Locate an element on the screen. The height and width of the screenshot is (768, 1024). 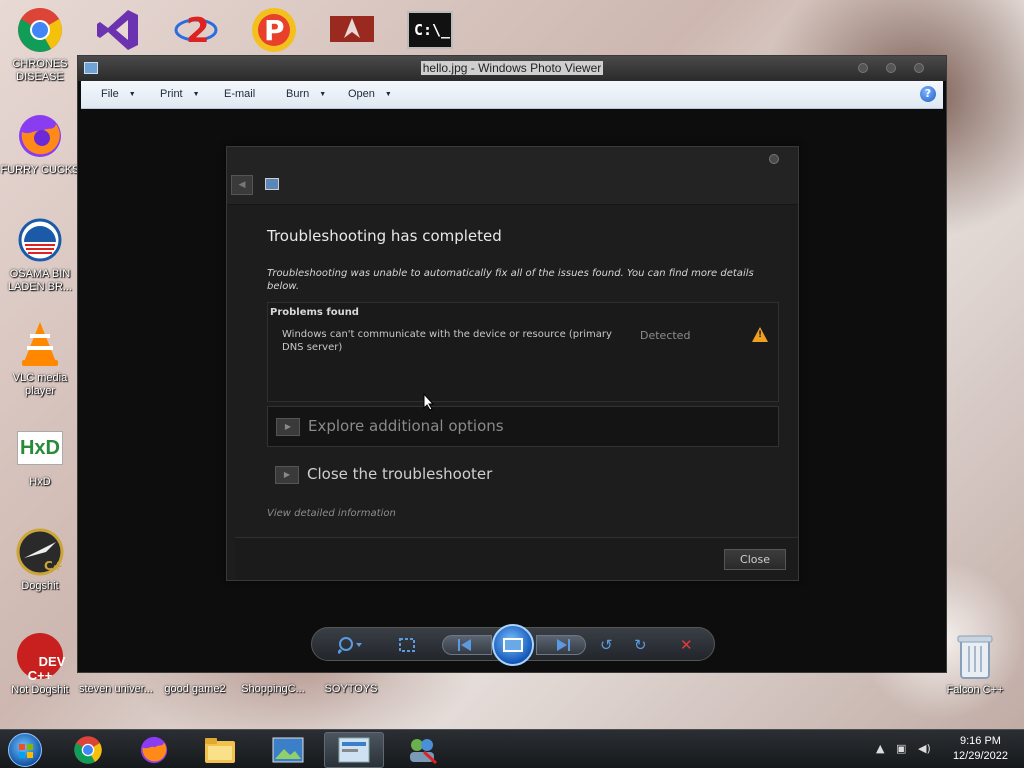
slideshow-icon is located at coordinates (513, 645).